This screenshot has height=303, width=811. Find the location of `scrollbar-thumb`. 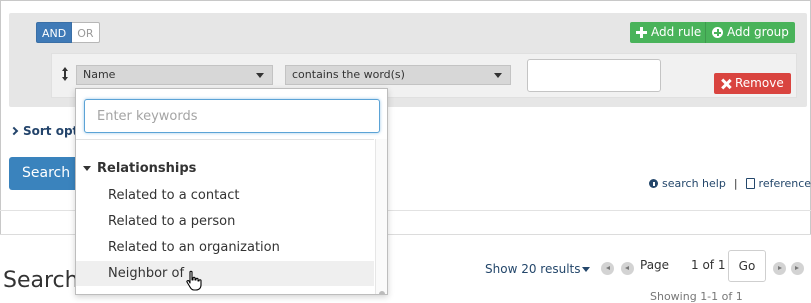

scrollbar-thumb is located at coordinates (382, 292).